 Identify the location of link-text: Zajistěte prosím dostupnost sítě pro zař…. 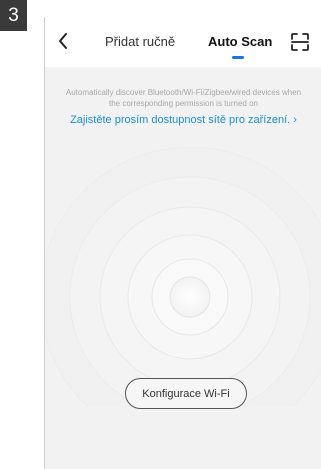
(180, 120).